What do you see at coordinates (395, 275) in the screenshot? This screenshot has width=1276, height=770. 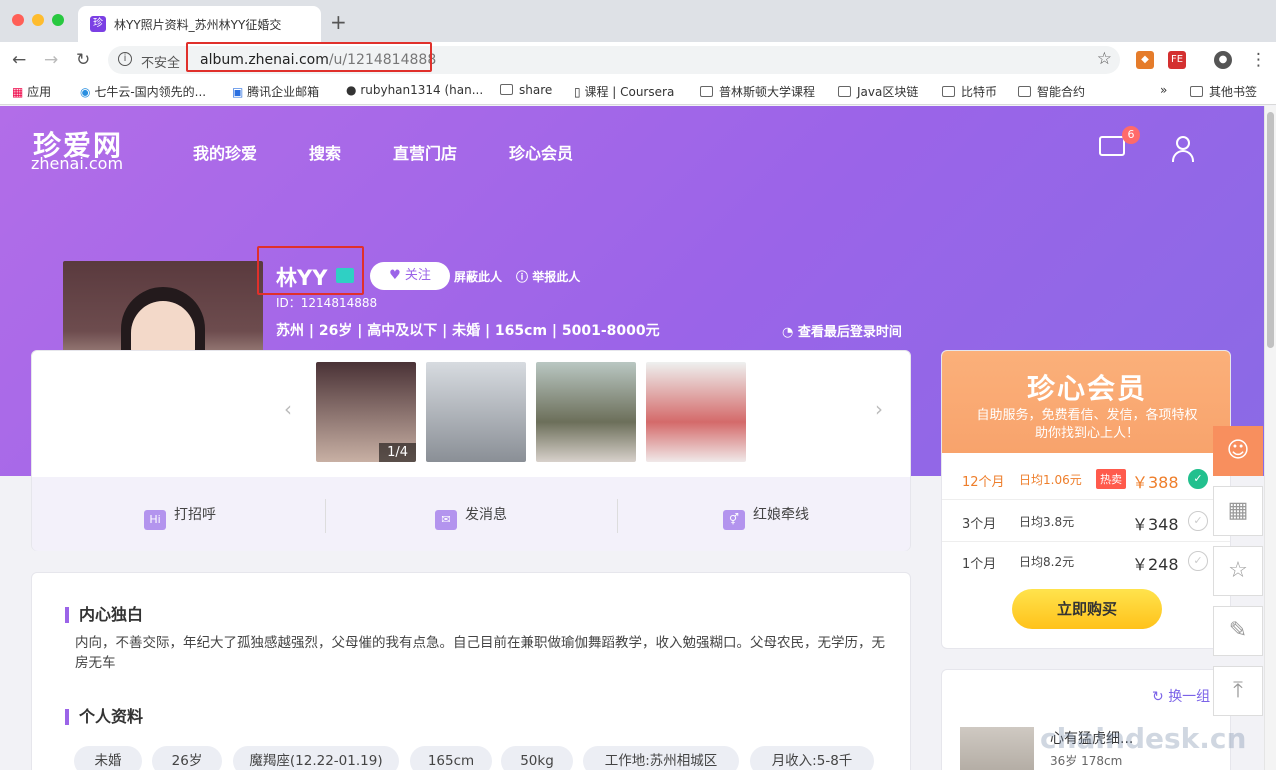 I see `heart-icon: ♥` at bounding box center [395, 275].